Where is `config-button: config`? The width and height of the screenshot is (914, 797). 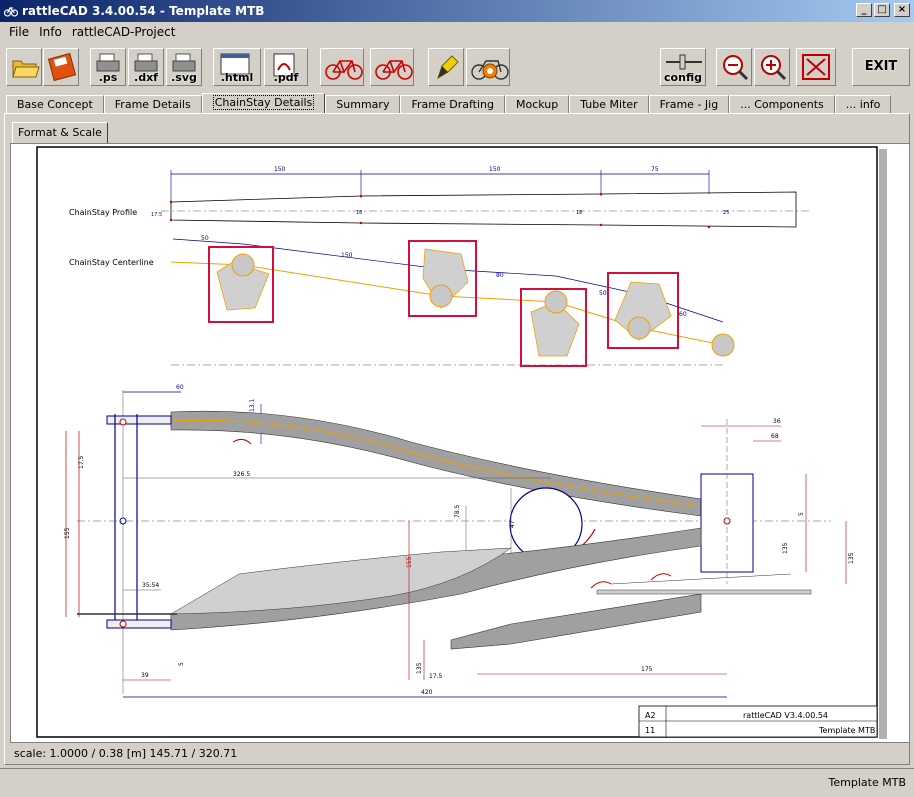
config-button: config is located at coordinates (683, 67).